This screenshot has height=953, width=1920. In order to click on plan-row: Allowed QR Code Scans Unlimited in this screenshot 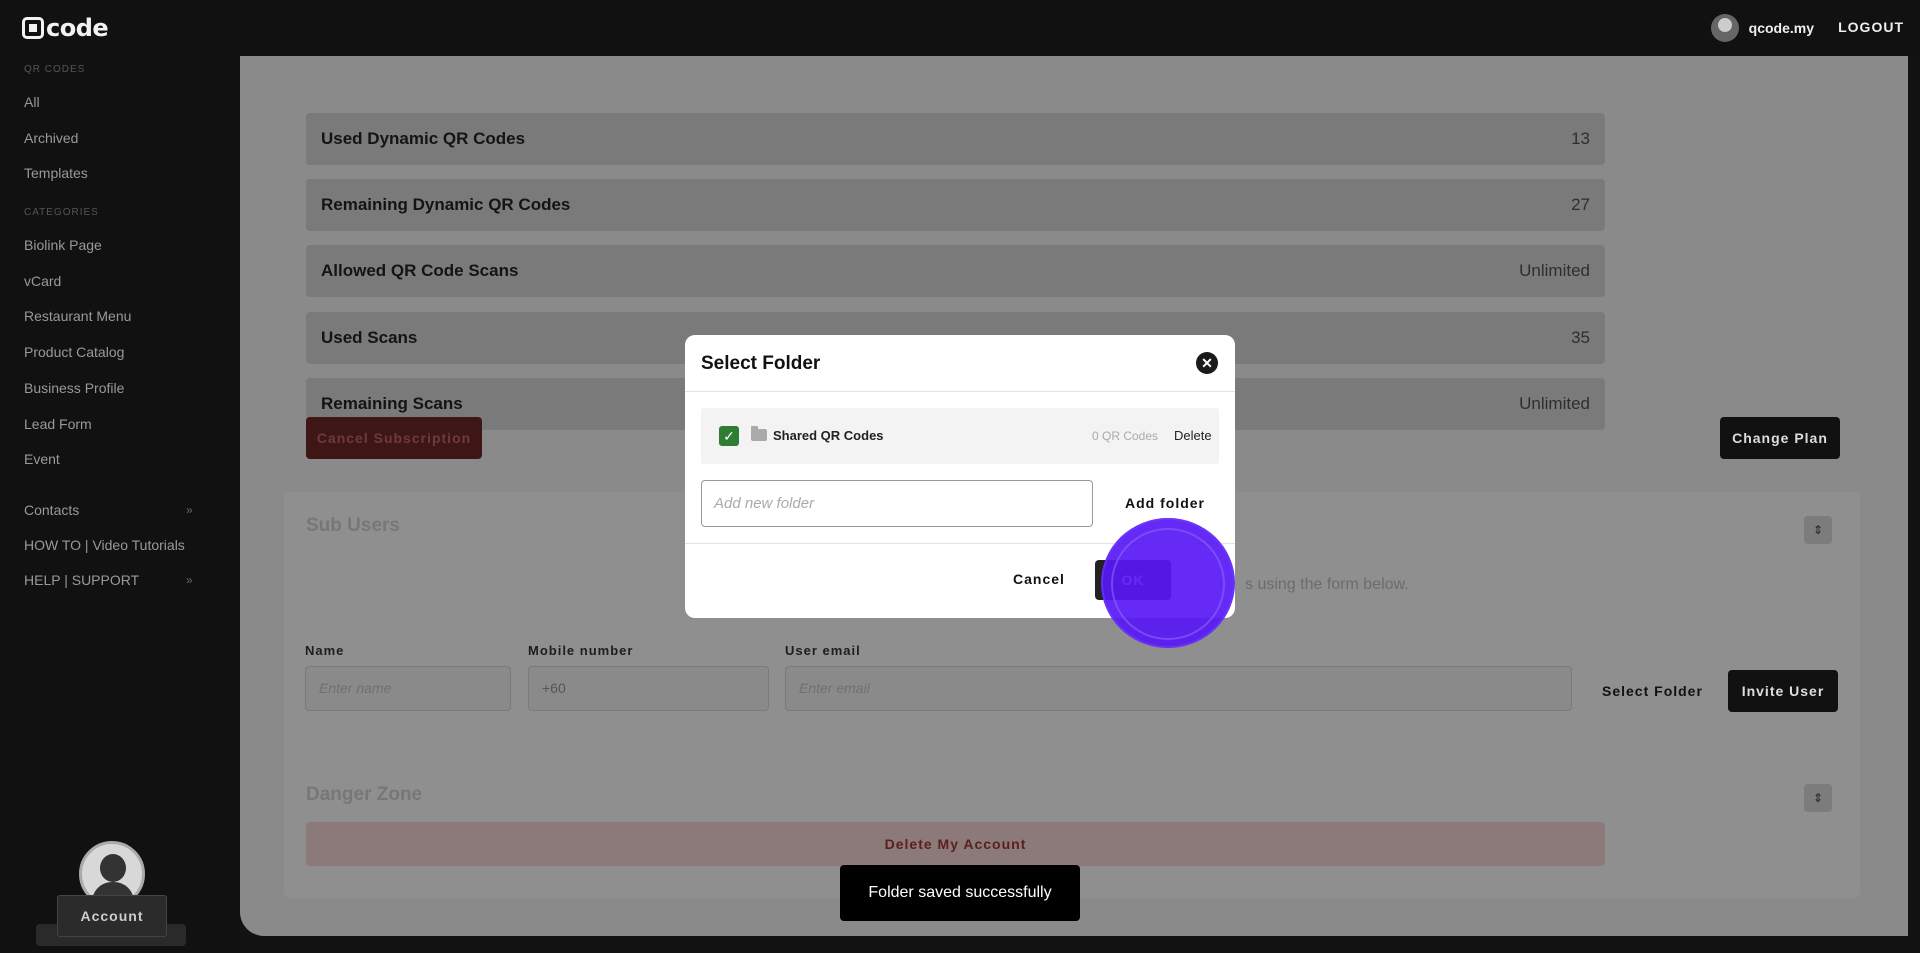, I will do `click(955, 271)`.